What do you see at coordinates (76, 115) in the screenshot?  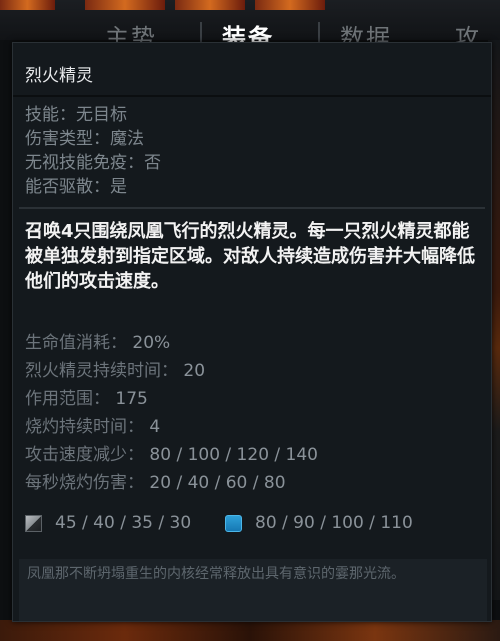 I see `property-ability-type: 技能：无目标` at bounding box center [76, 115].